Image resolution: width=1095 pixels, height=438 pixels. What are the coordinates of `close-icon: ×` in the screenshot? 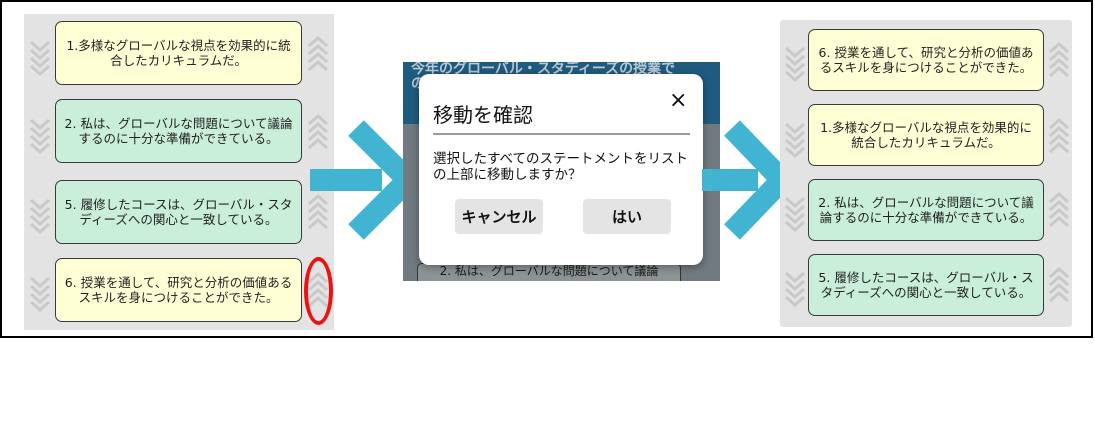 It's located at (678, 100).